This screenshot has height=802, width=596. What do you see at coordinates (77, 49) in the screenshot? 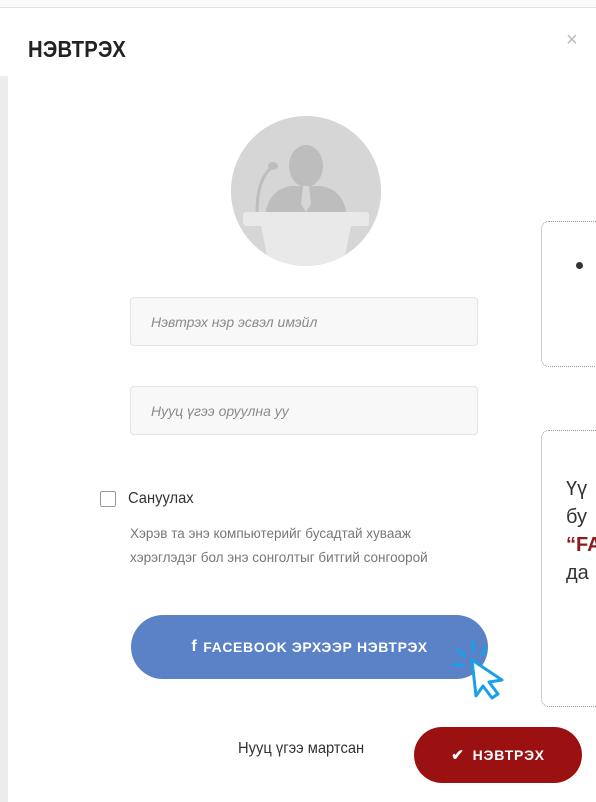
I see `dialog-title: НЭВТРЭХ` at bounding box center [77, 49].